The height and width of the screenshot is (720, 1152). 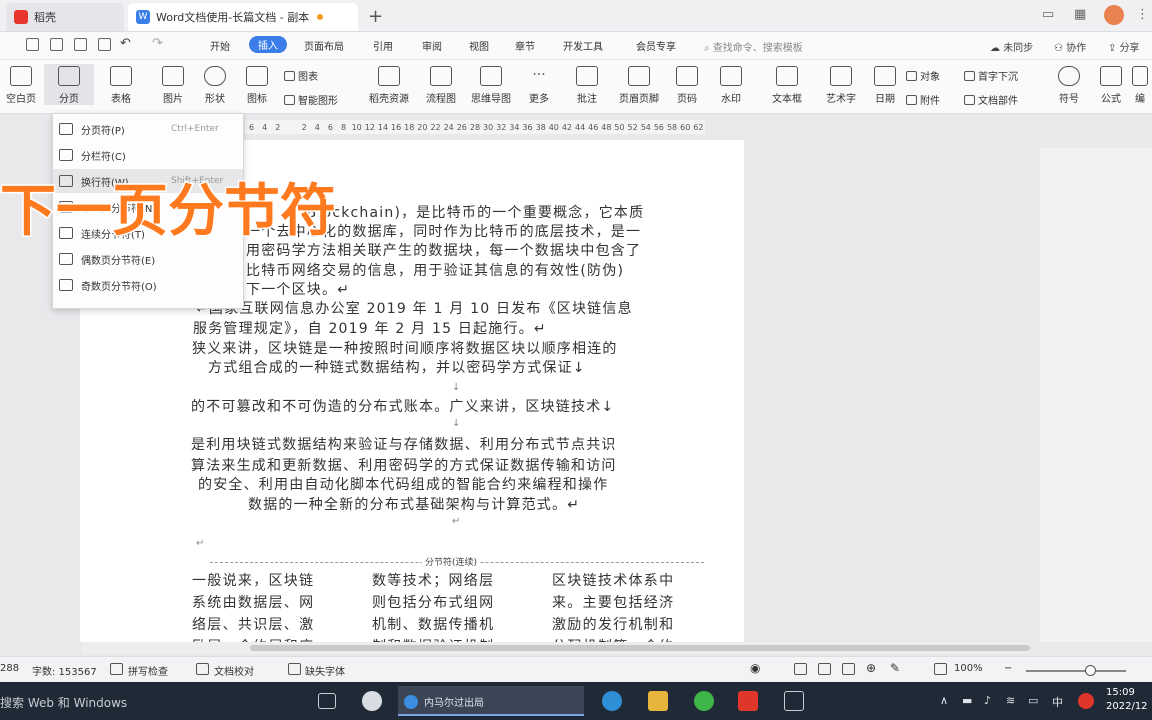 I want to click on menu-view: 视图, so click(x=479, y=45).